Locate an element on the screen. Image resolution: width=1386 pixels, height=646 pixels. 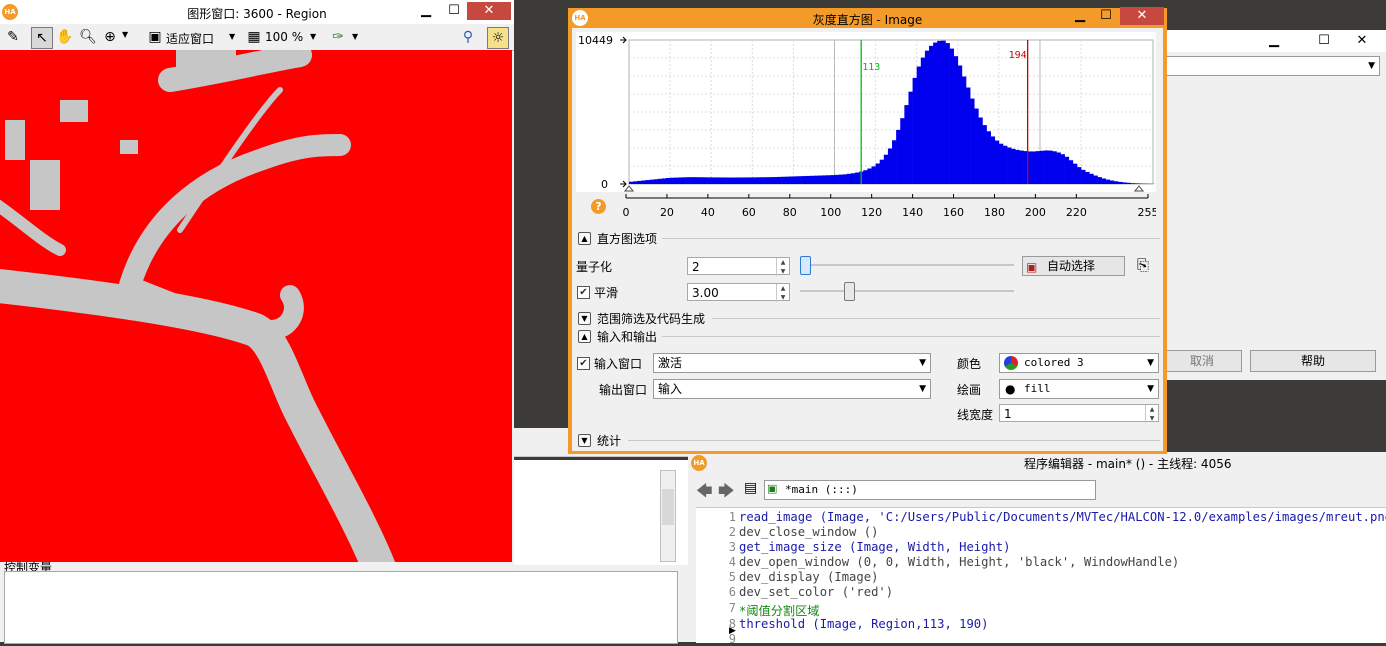
smooth-slider-thumb is located at coordinates (849, 291).